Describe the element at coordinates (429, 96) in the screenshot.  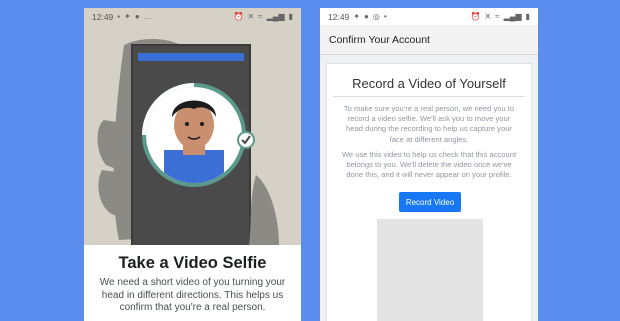
I see `divider` at that location.